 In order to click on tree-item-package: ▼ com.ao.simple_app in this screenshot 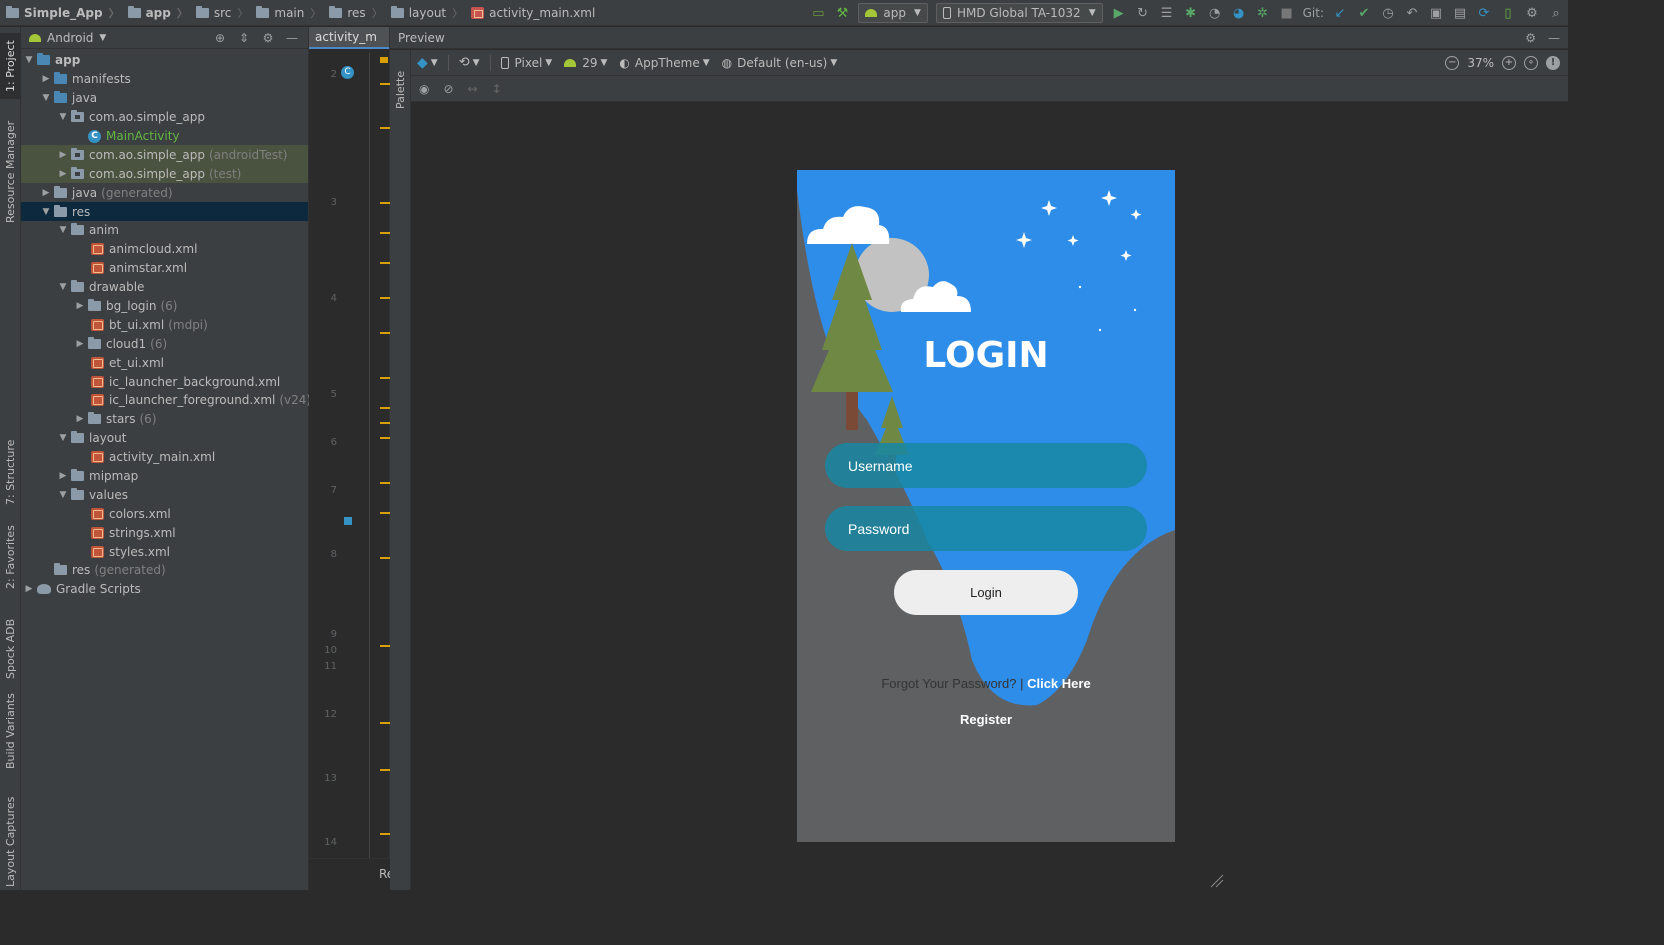, I will do `click(164, 117)`.